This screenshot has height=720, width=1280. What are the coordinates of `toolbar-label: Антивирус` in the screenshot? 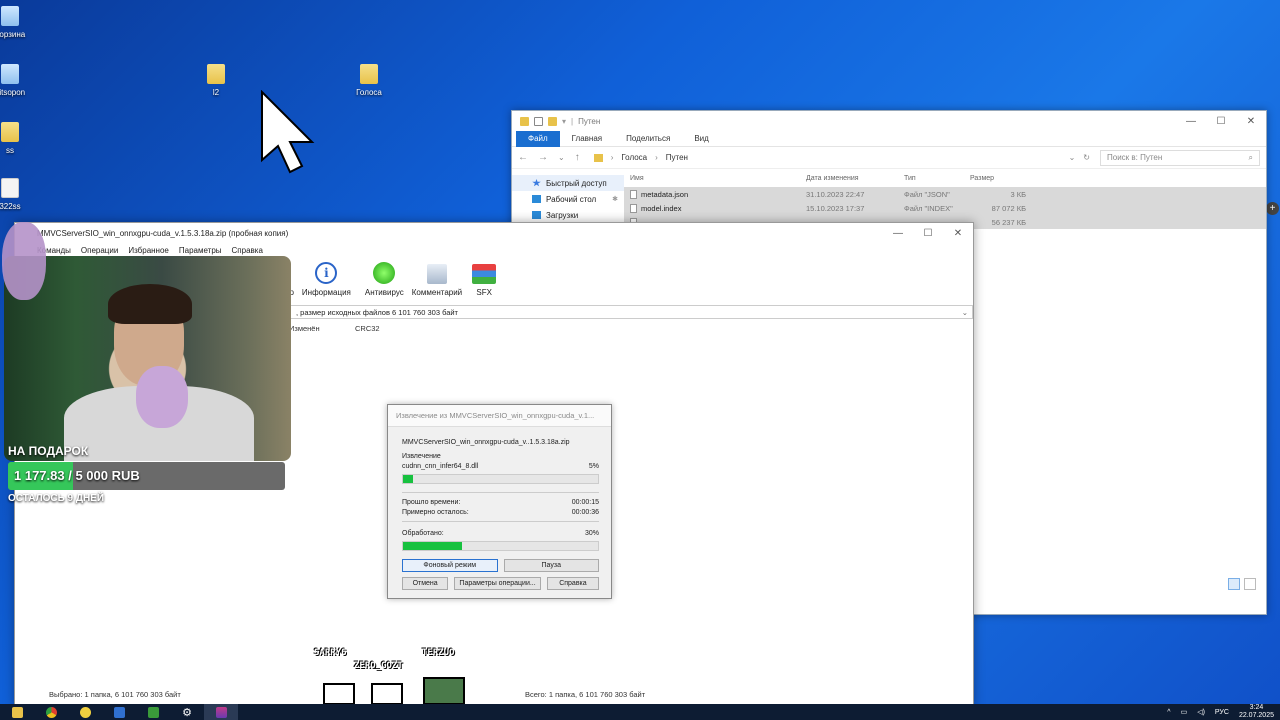 It's located at (384, 292).